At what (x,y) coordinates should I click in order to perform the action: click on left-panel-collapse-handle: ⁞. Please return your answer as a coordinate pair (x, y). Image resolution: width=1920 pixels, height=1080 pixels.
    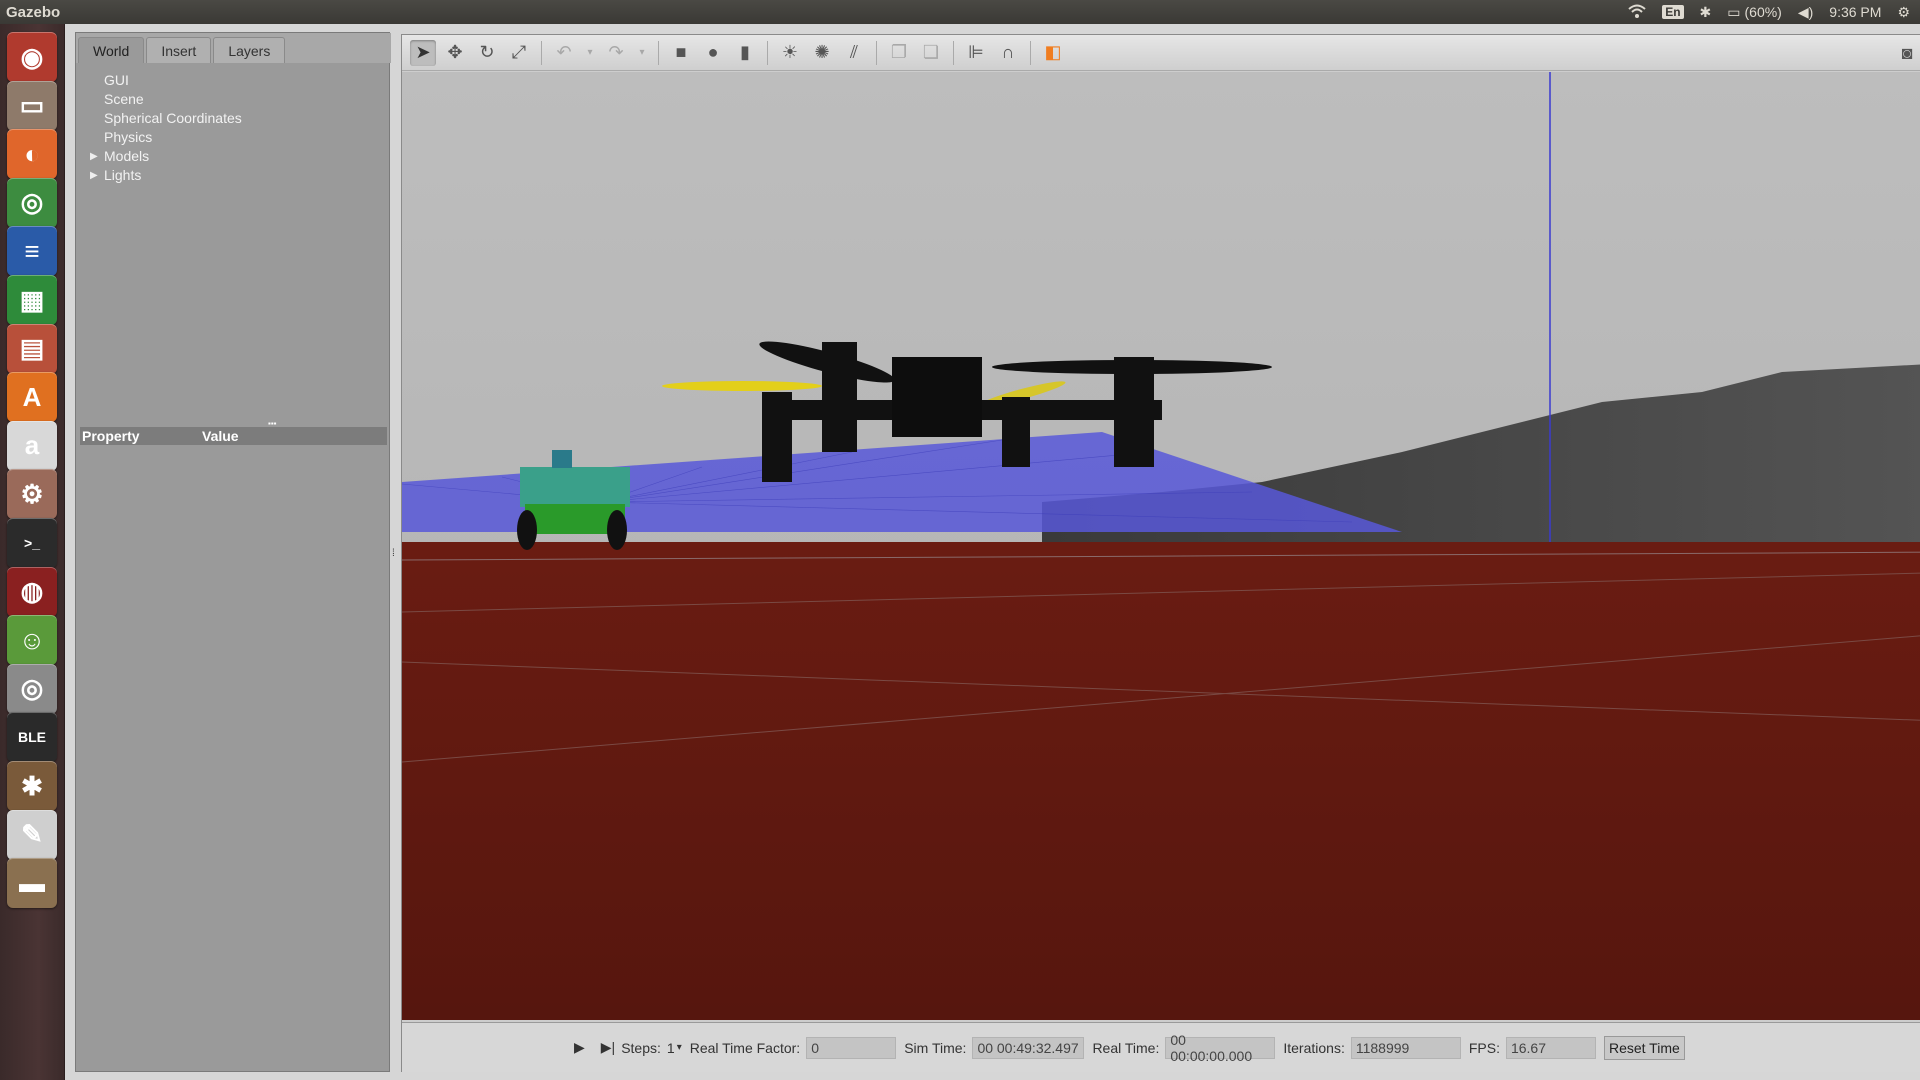
    Looking at the image, I should click on (393, 553).